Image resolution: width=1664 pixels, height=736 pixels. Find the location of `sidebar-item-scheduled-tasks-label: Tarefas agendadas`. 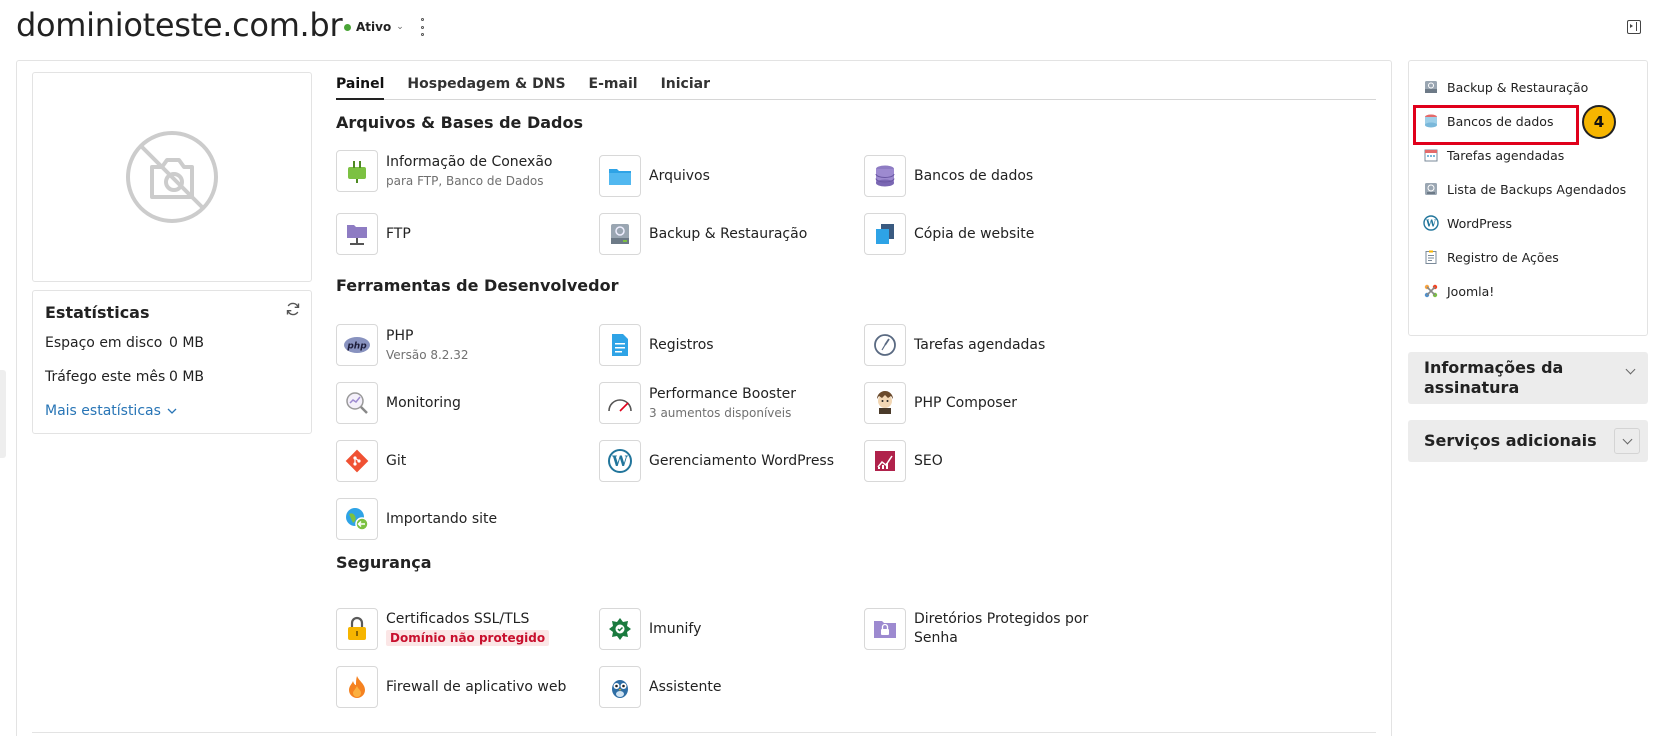

sidebar-item-scheduled-tasks-label: Tarefas agendadas is located at coordinates (1506, 155).